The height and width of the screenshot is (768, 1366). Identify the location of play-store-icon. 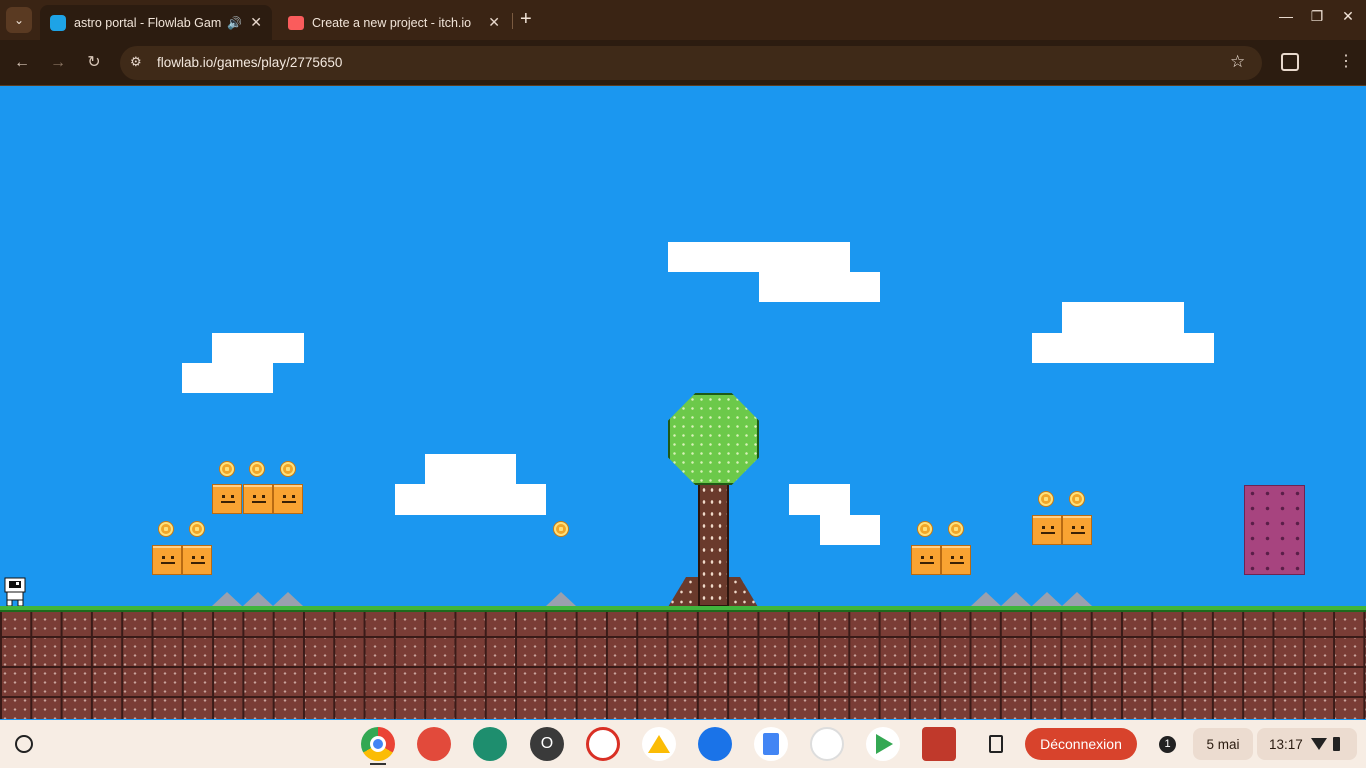
(883, 744).